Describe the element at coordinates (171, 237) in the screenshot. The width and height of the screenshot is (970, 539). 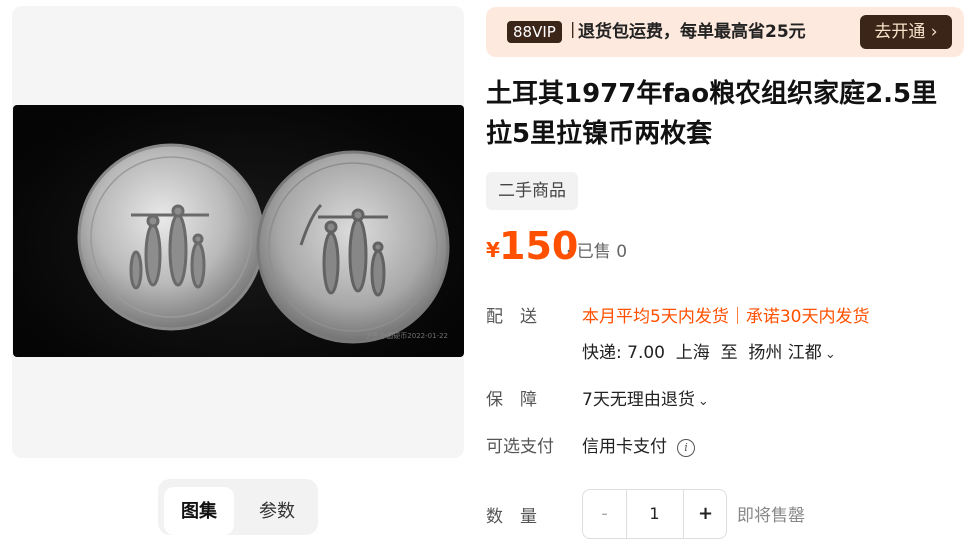
I see `coin-left` at that location.